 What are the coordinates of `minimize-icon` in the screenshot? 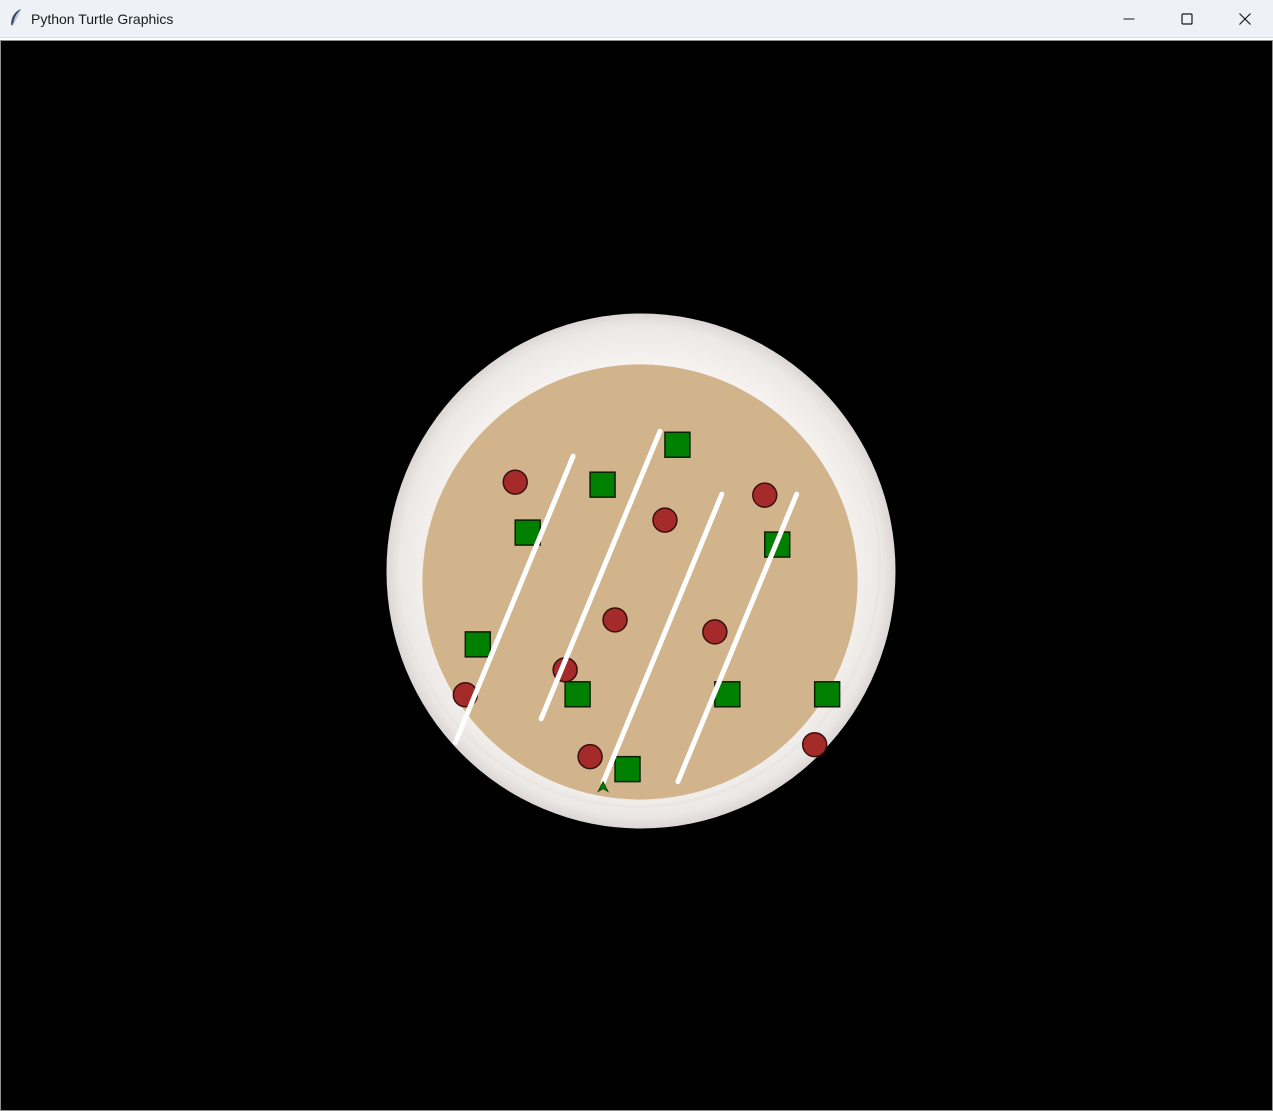 It's located at (1129, 19).